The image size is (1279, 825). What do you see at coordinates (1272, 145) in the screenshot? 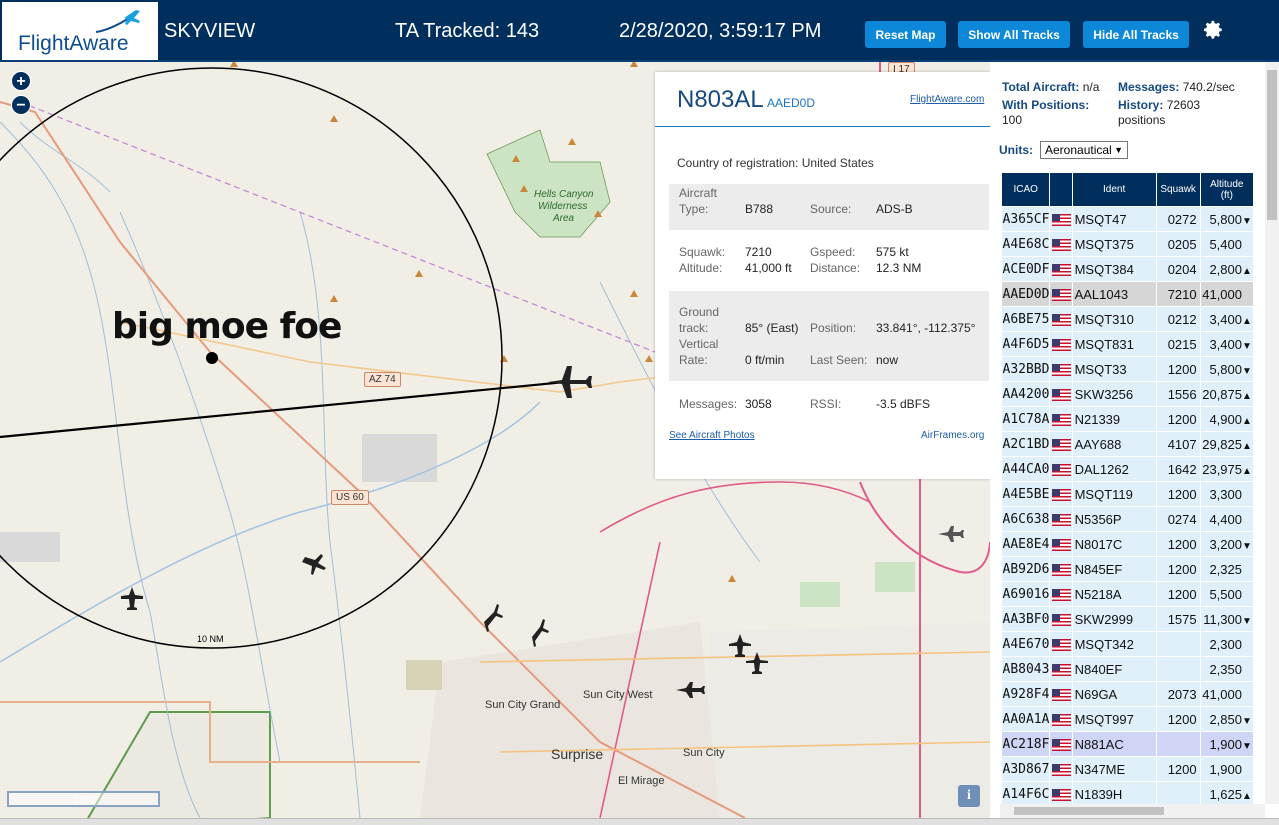
I see `vertical-scroll-thumb` at bounding box center [1272, 145].